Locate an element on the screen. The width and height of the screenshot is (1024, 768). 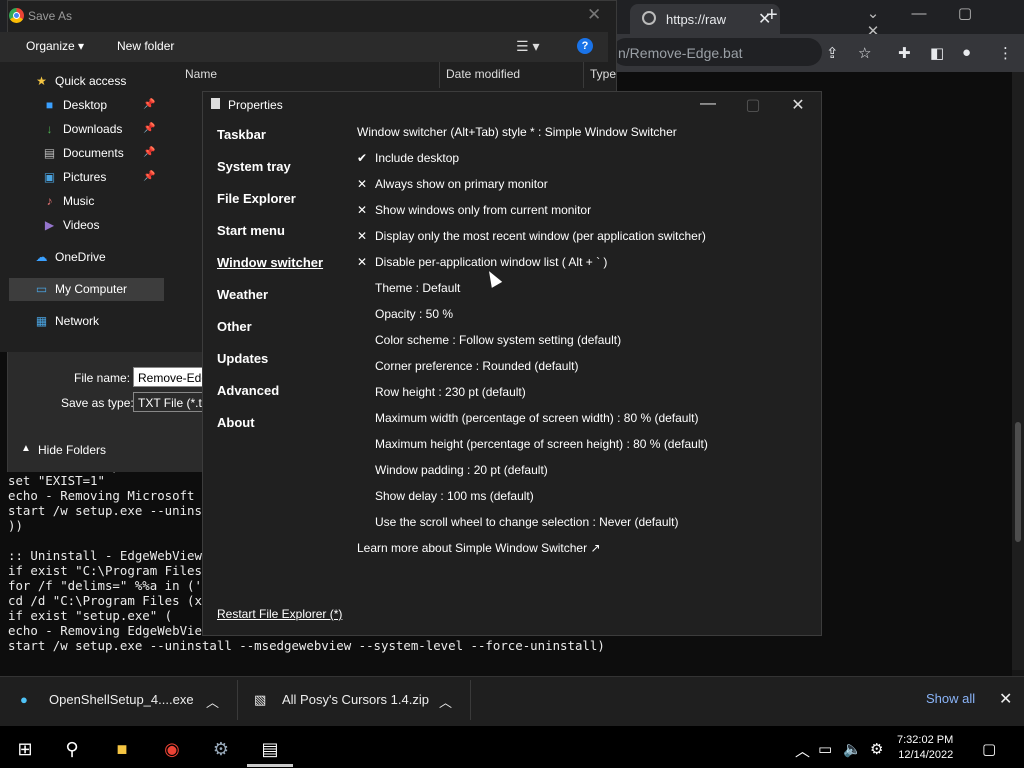
nav-window-switcher: Window switcher is located at coordinates (270, 262).